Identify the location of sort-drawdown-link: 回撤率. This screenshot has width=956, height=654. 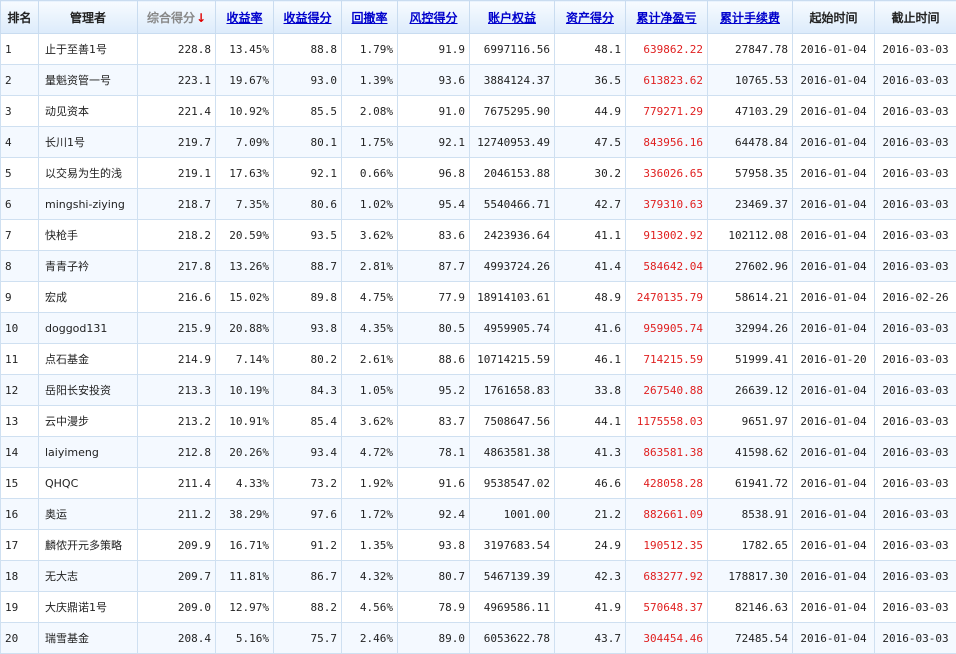
(369, 18).